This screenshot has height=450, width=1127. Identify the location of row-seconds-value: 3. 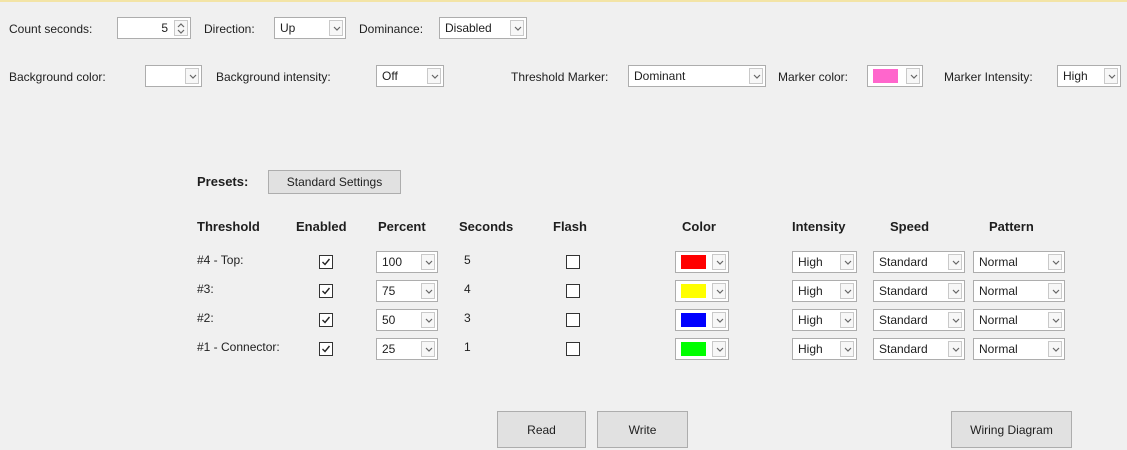
(467, 318).